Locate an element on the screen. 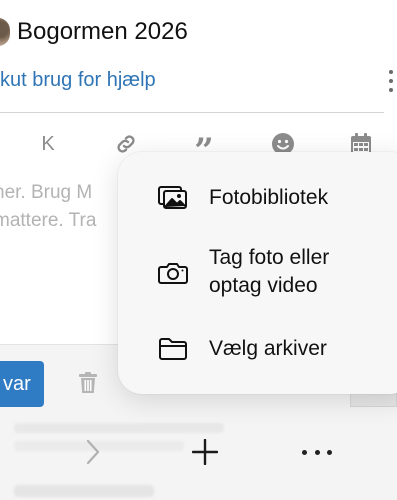 The height and width of the screenshot is (500, 397). menu-item-label: Fotobibliotek is located at coordinates (269, 197).